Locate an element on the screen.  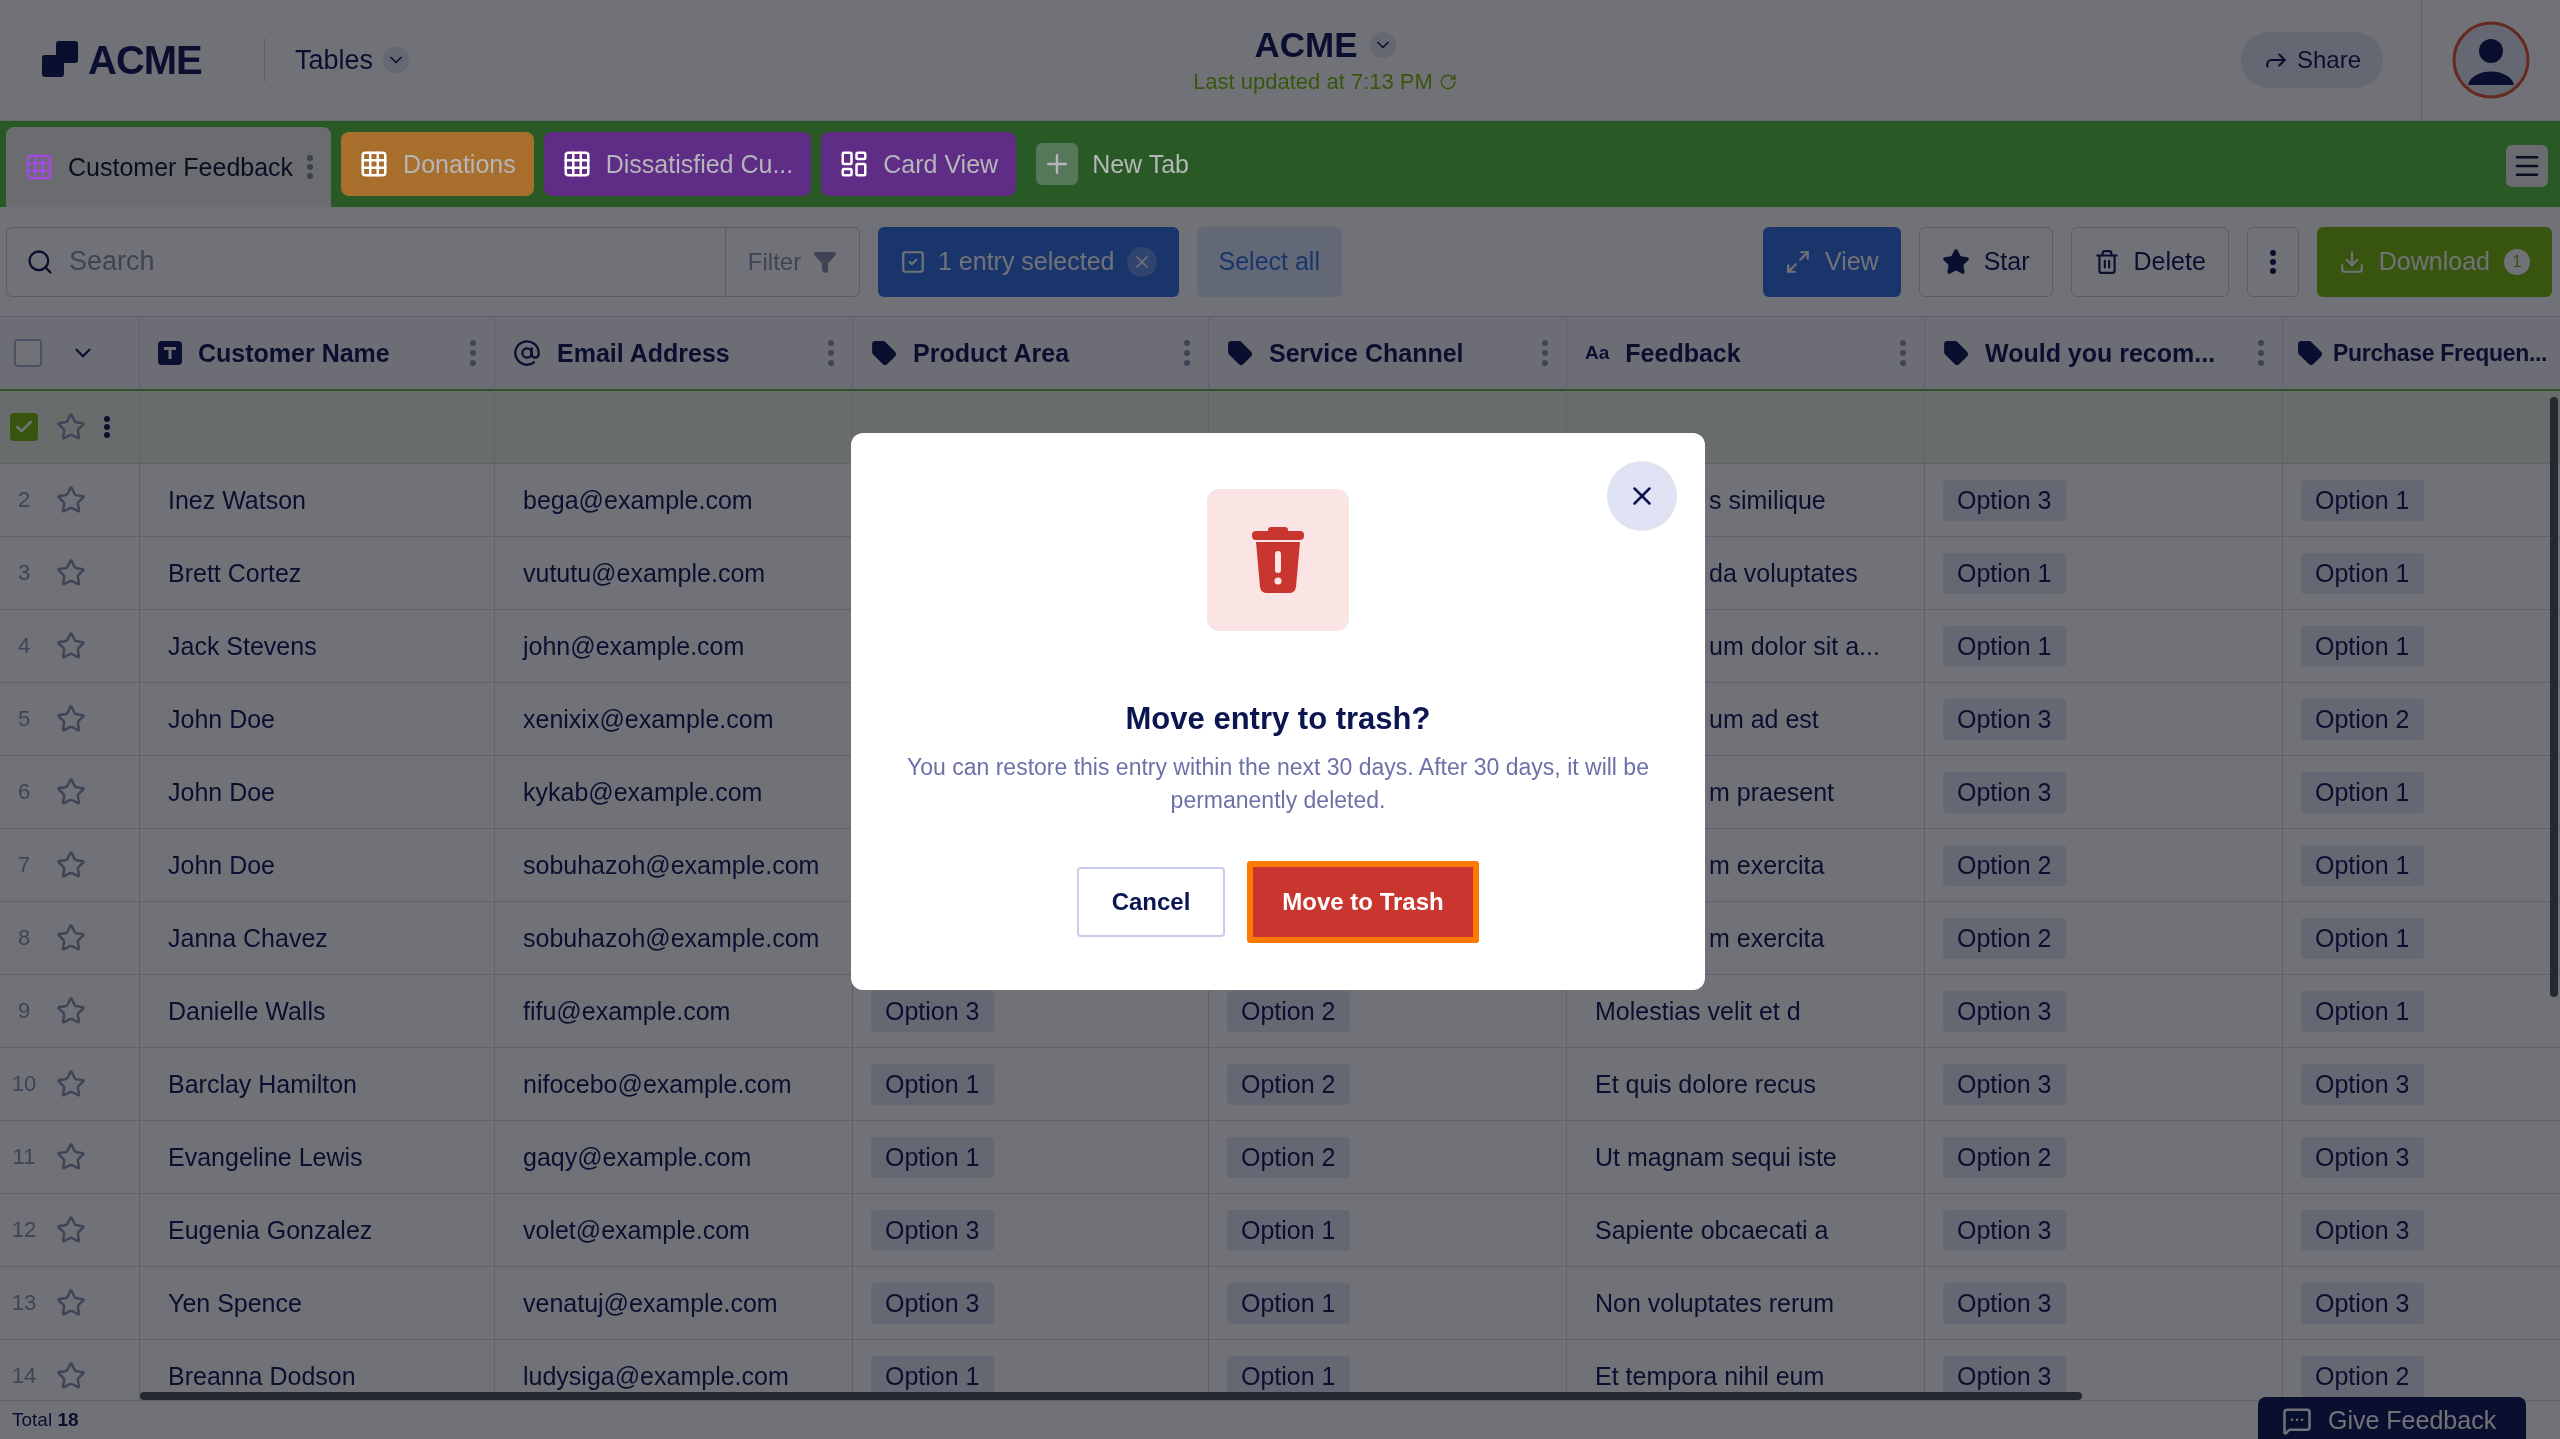
selection-button: 1 entry selected is located at coordinates (1028, 261).